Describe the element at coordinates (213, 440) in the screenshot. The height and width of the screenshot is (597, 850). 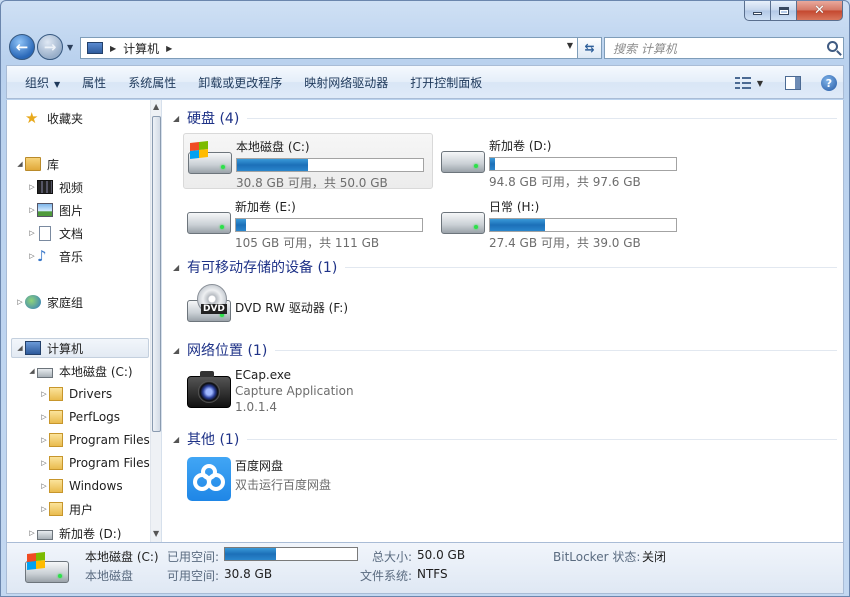
I see `group-title: 其他 (1)` at that location.